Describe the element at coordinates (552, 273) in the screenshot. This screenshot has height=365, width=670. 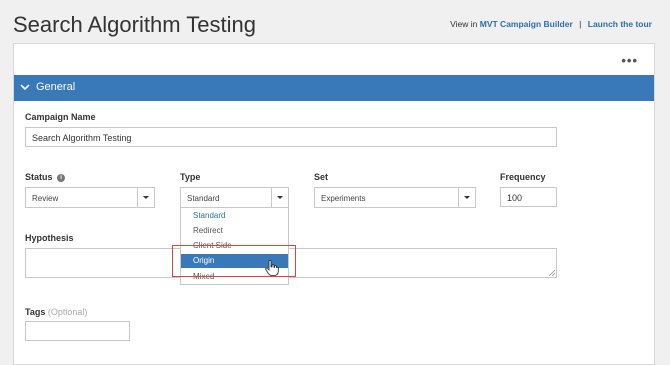
I see `resize-grip-icon` at that location.